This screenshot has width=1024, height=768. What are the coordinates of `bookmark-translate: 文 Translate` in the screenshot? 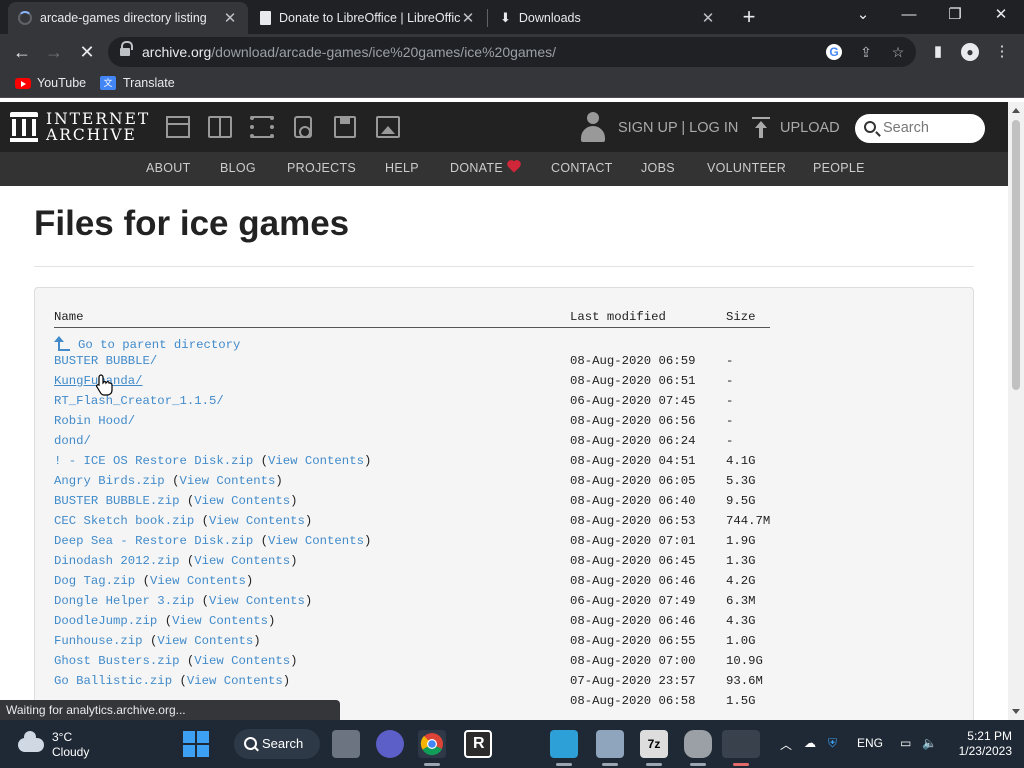 It's located at (137, 83).